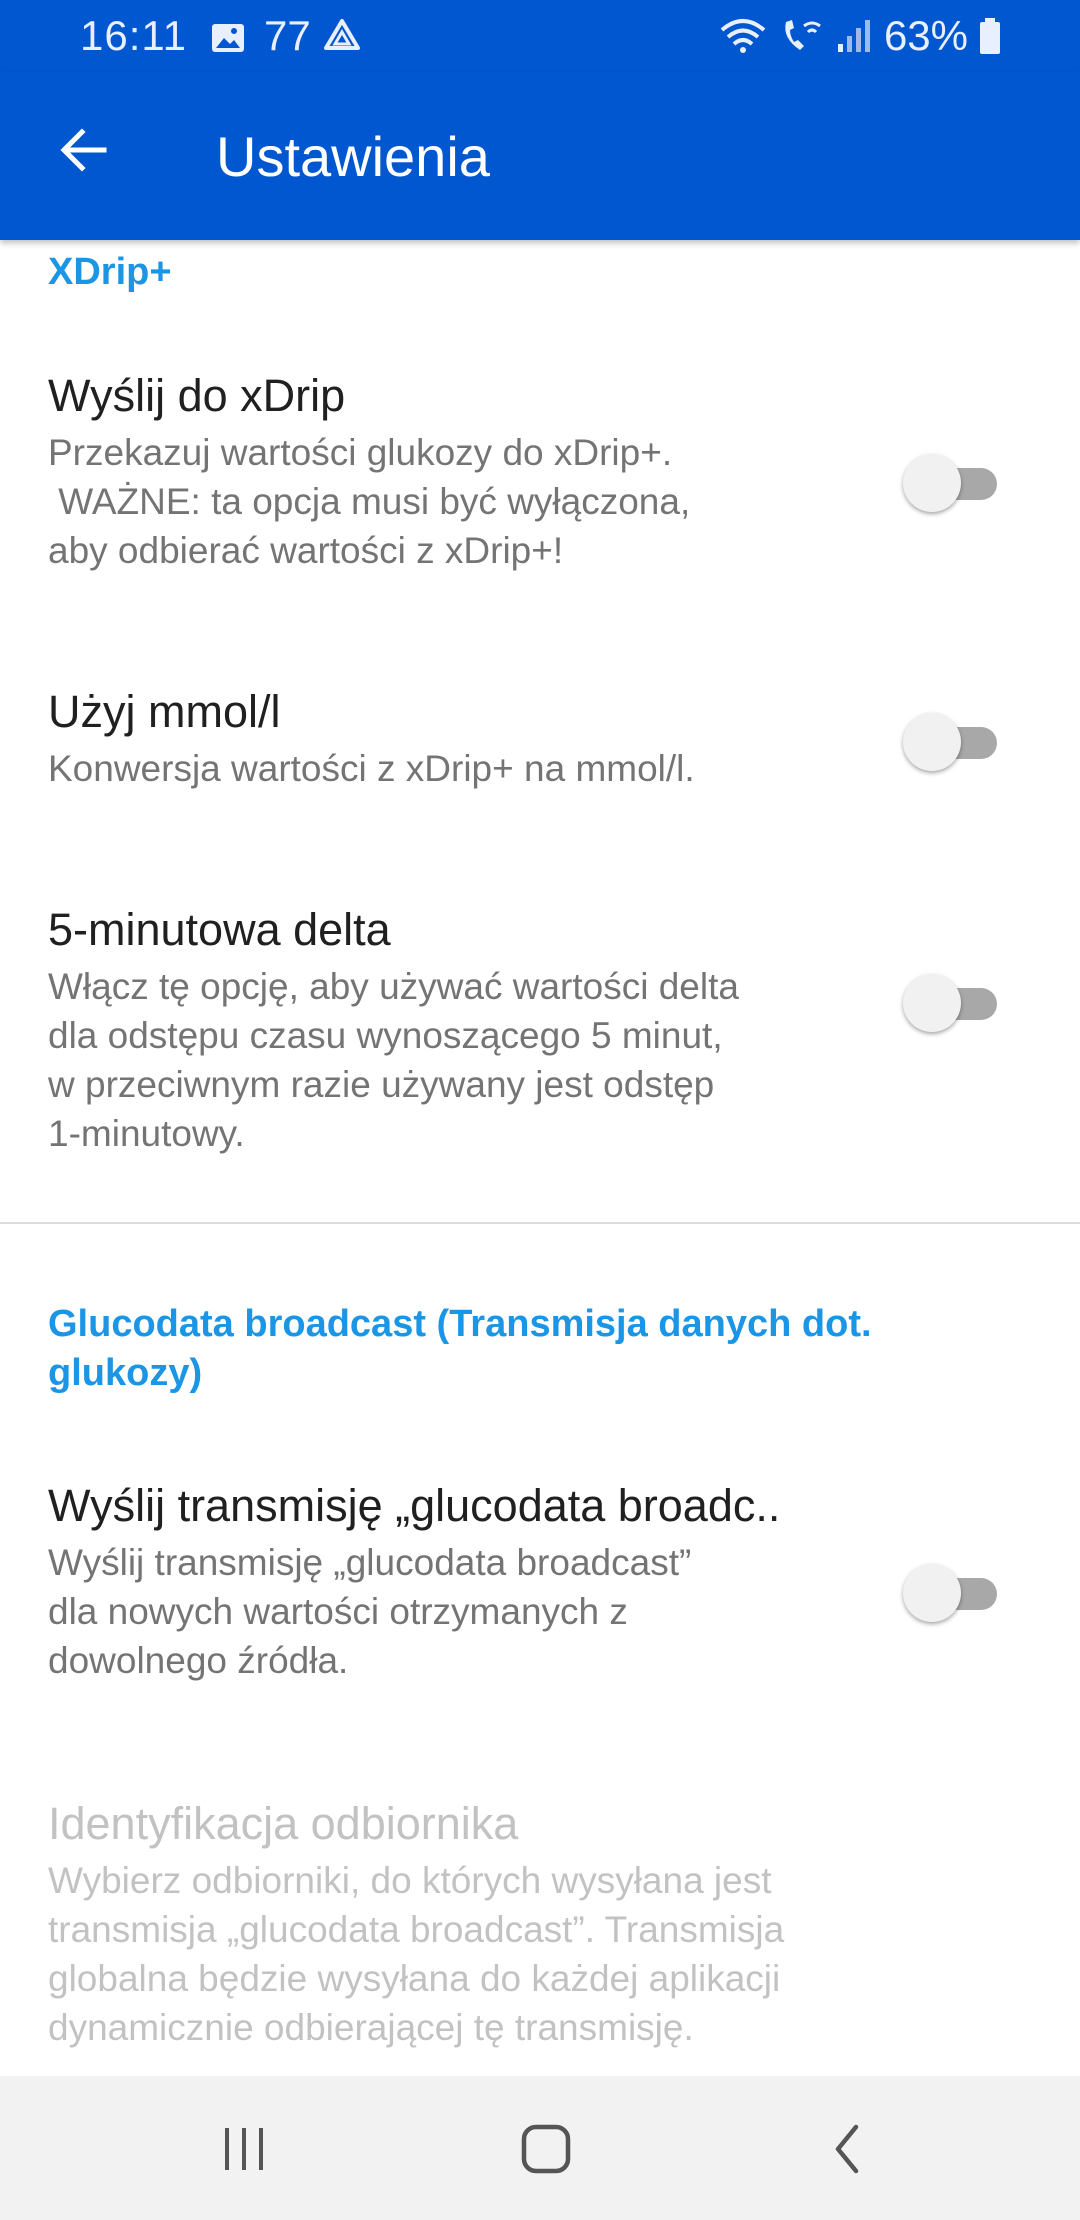 The width and height of the screenshot is (1080, 2220). I want to click on recents-icon, so click(244, 2151).